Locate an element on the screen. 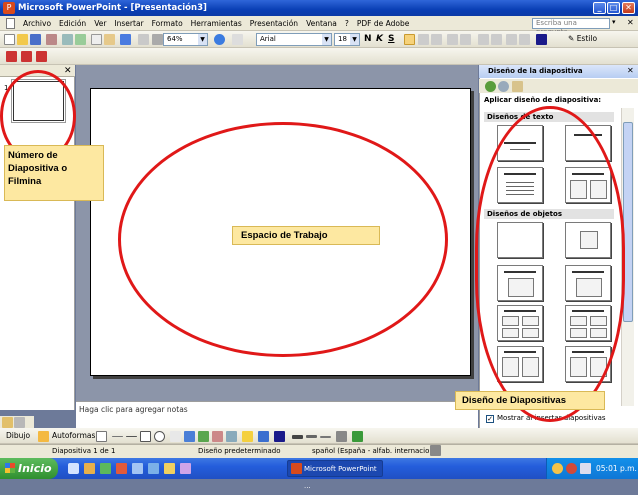 The height and width of the screenshot is (495, 638). autoshapes-button: Autoformas is located at coordinates (73, 435).